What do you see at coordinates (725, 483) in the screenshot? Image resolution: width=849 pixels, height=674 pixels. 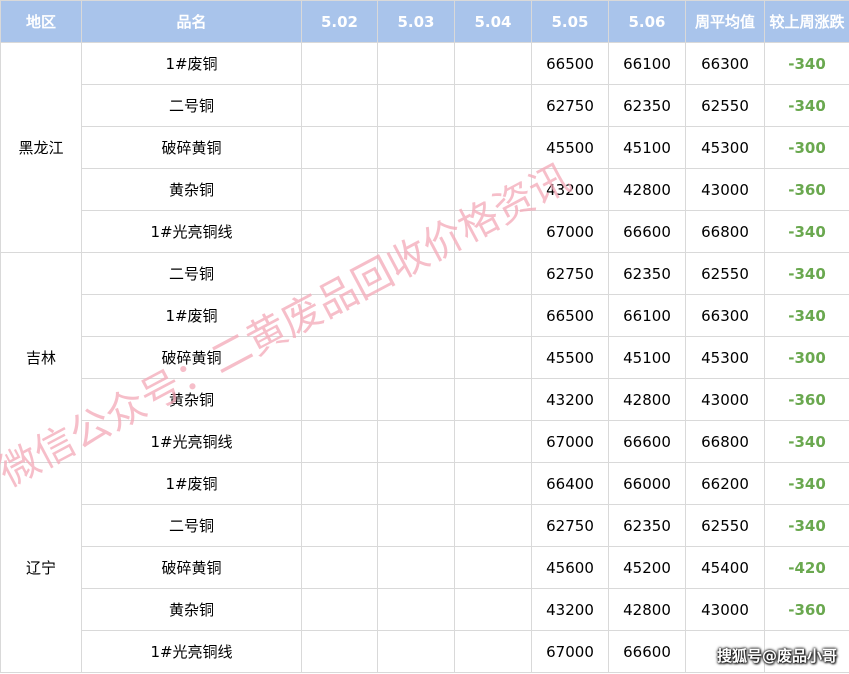 I see `weekly-average: 66200` at bounding box center [725, 483].